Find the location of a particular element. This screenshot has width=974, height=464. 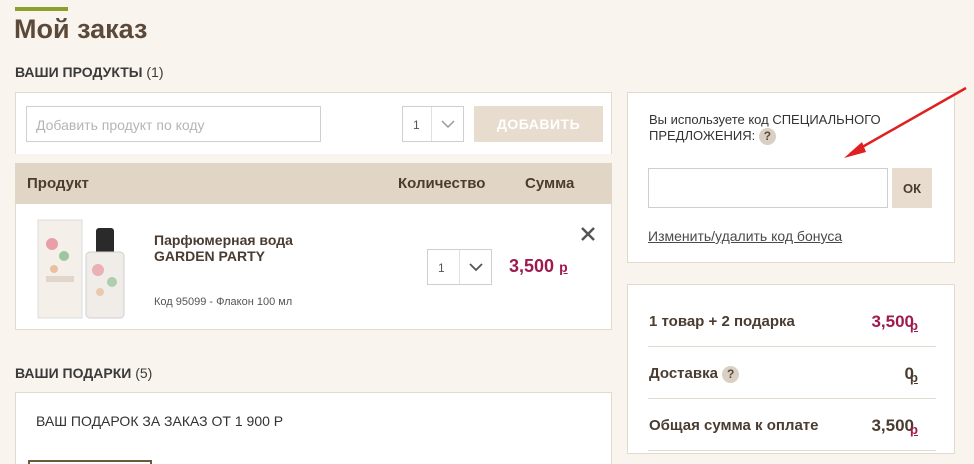

product-price-currency: р is located at coordinates (563, 267).